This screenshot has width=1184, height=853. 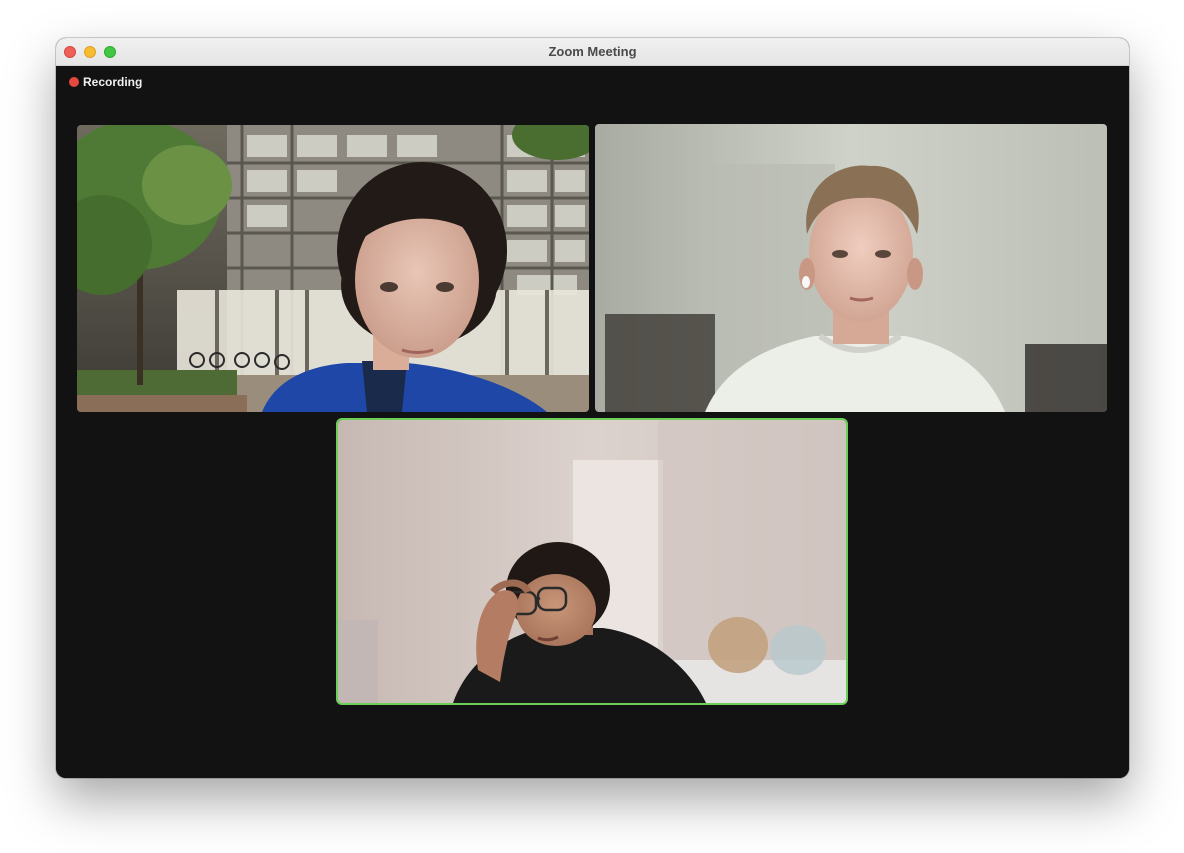 I want to click on recording-indicator: Recording, so click(x=105, y=82).